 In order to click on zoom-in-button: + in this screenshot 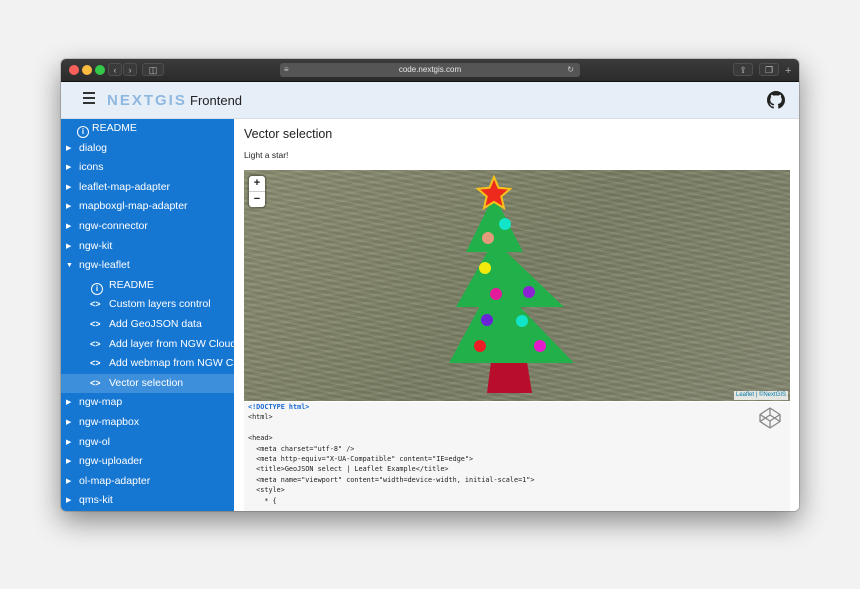, I will do `click(257, 184)`.